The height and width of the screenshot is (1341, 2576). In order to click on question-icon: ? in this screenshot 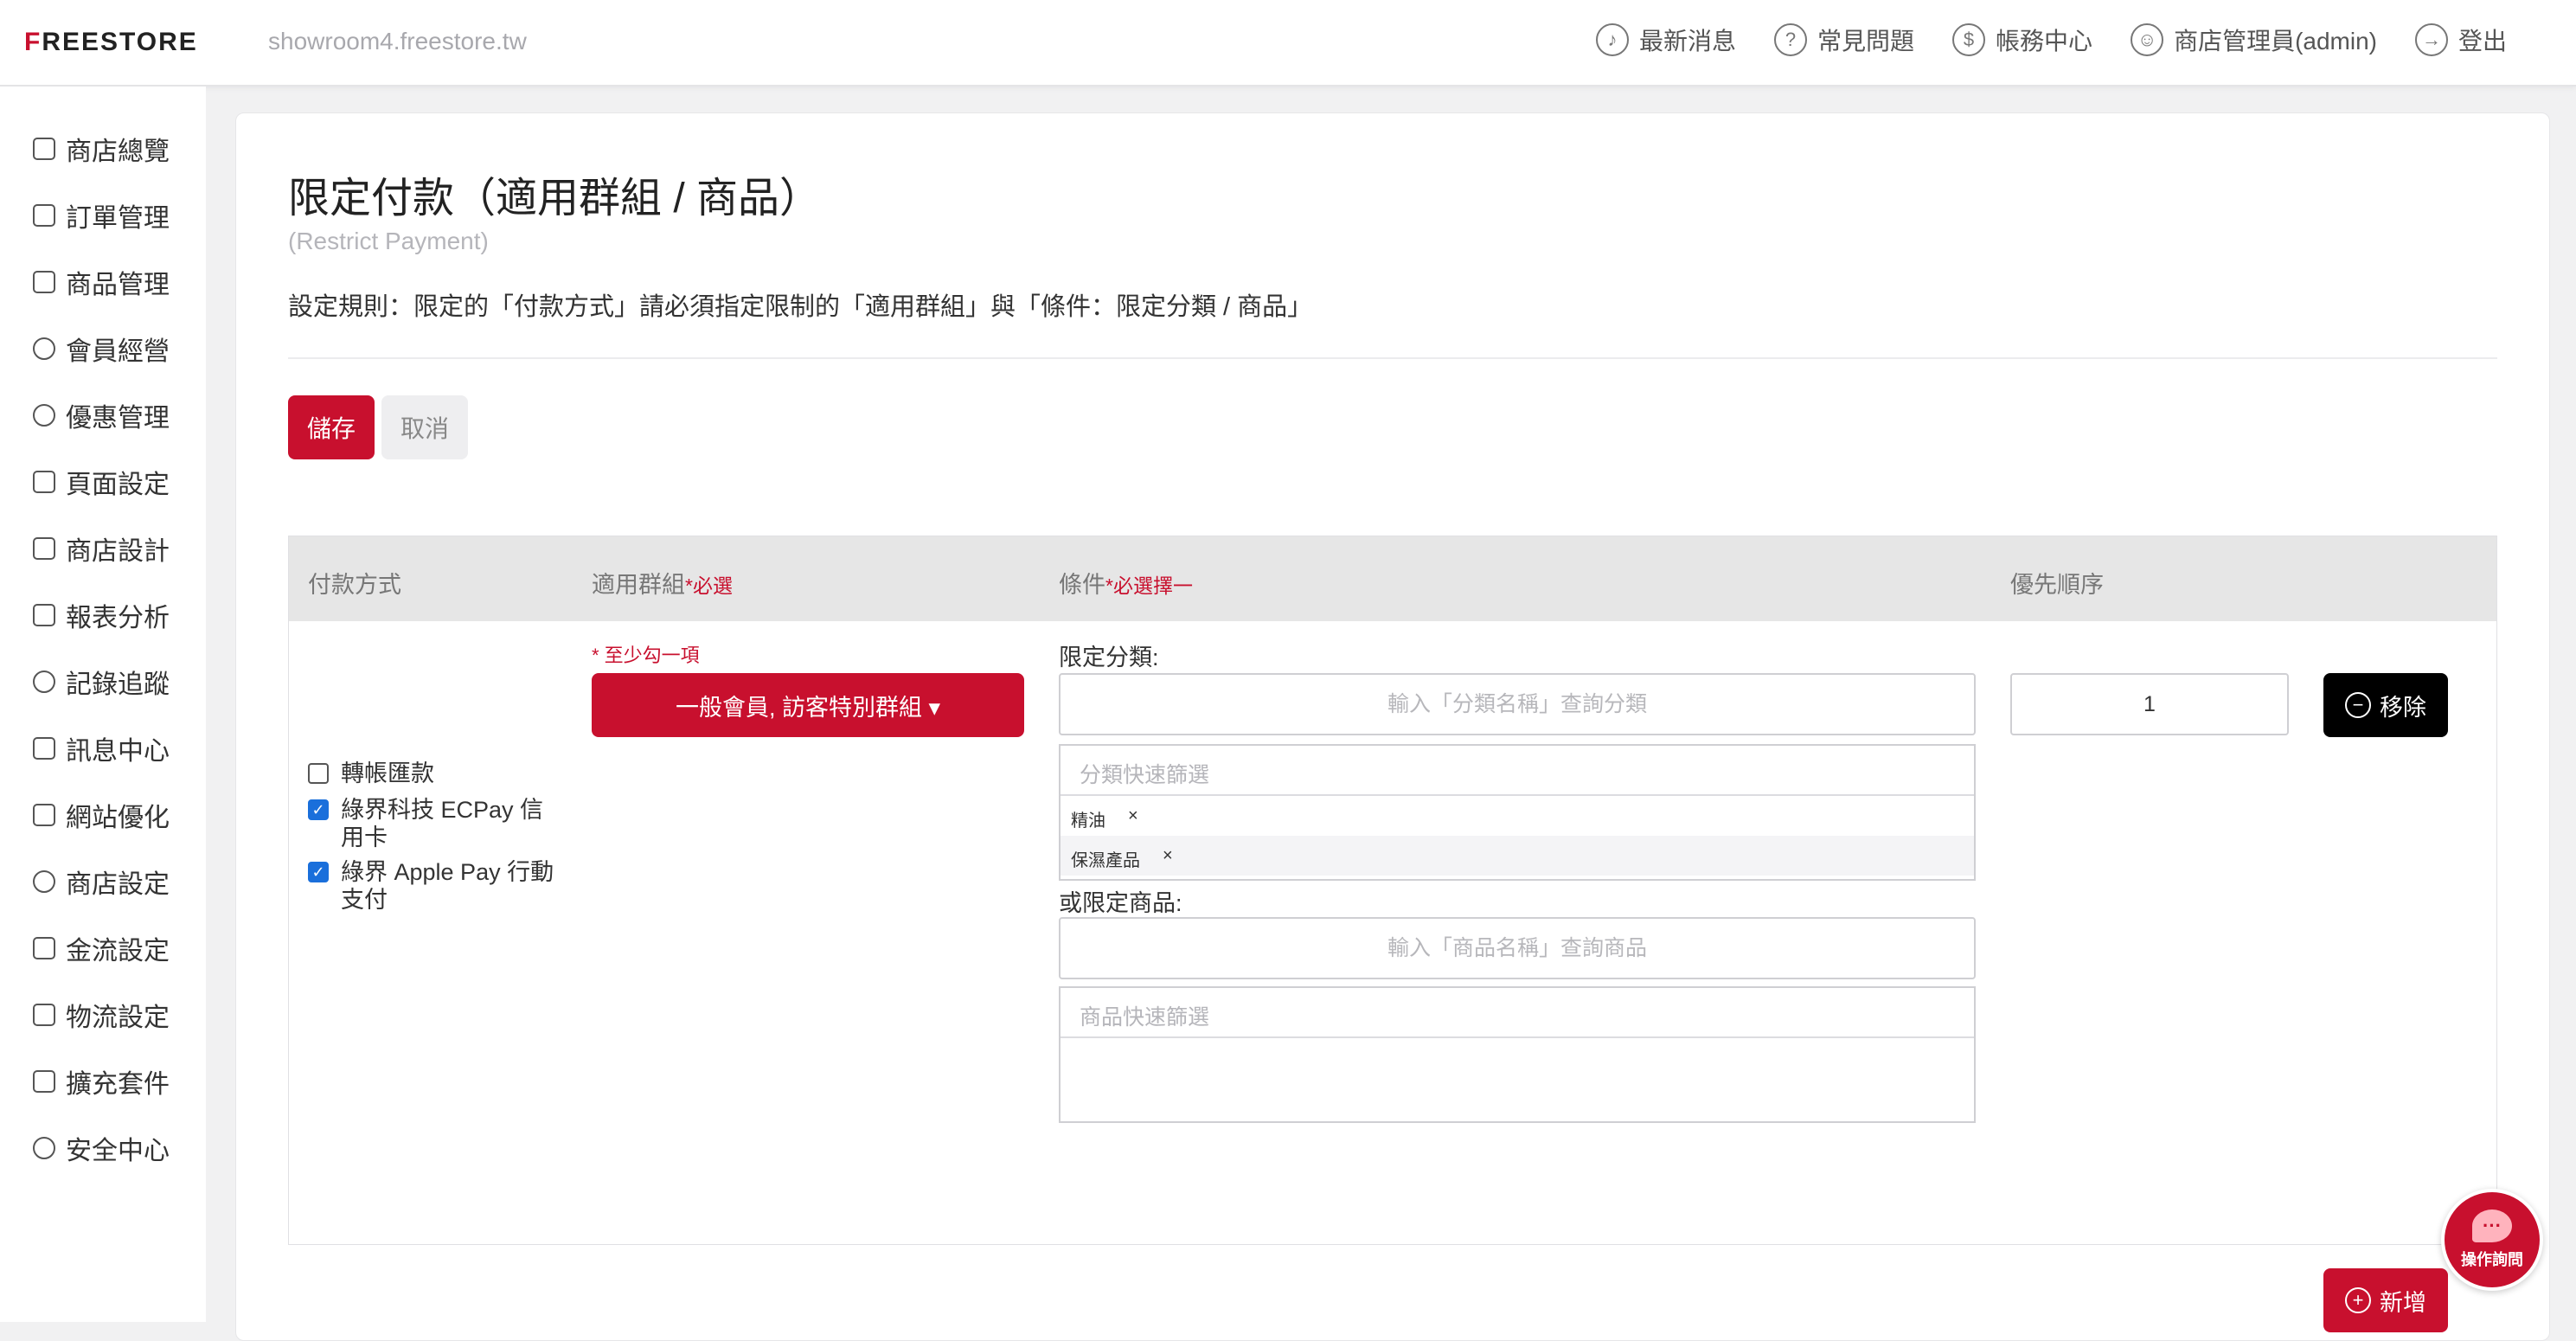, I will do `click(1791, 39)`.